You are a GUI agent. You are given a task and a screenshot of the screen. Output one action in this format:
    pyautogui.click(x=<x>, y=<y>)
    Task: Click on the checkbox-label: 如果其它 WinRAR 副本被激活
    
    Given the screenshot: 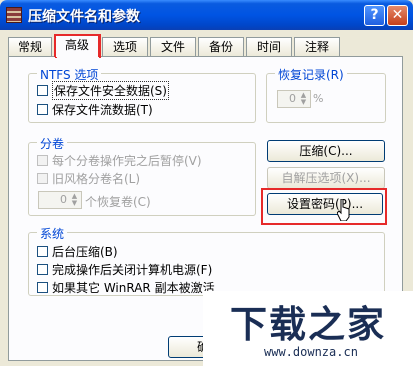 What is the action you would take?
    pyautogui.click(x=133, y=288)
    